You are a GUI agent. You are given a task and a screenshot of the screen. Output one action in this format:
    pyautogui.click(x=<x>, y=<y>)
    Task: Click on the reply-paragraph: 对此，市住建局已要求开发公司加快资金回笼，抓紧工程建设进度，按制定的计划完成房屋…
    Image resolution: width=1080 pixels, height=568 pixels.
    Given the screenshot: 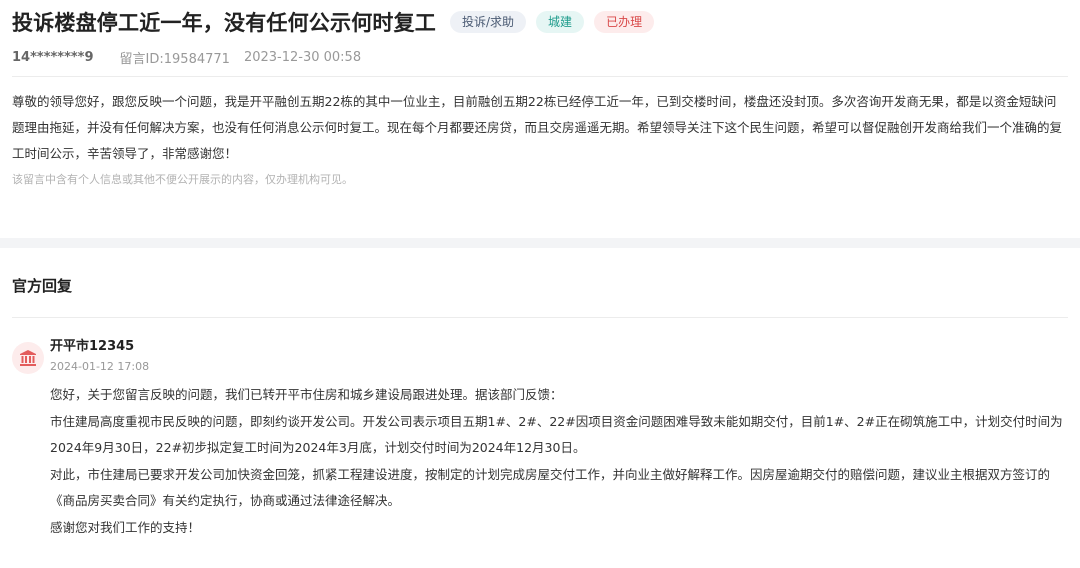 What is the action you would take?
    pyautogui.click(x=550, y=487)
    